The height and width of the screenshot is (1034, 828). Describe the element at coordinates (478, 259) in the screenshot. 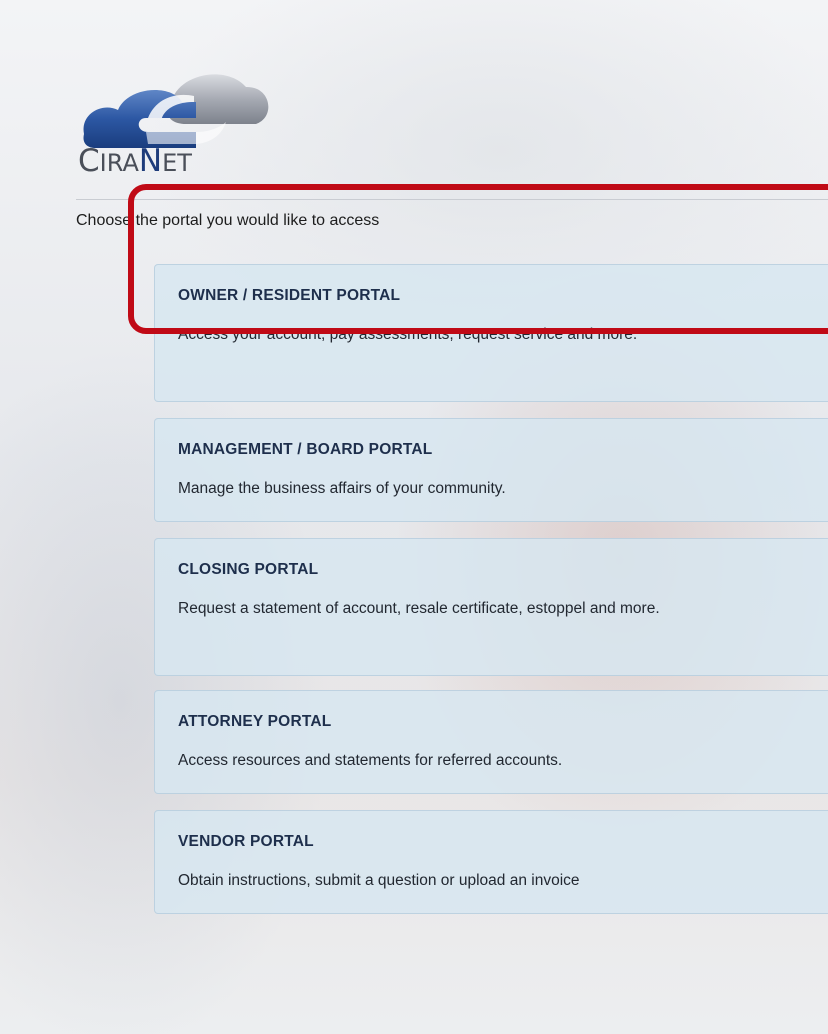

I see `highlight-annotation-box` at that location.